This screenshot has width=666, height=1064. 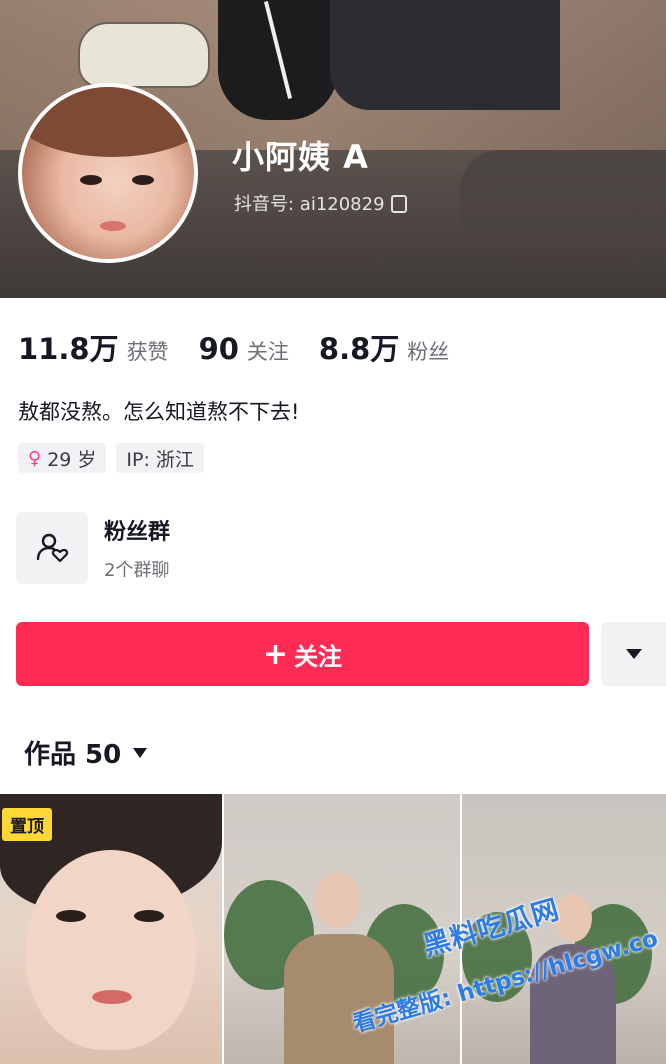 What do you see at coordinates (137, 570) in the screenshot?
I see `fan-group-subtitle: 2个群聊` at bounding box center [137, 570].